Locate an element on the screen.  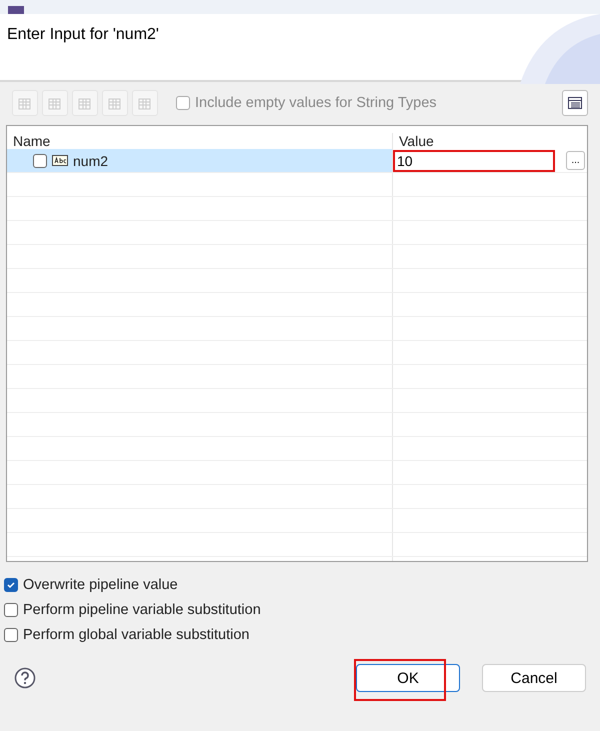
table-row: num2 is located at coordinates (200, 160).